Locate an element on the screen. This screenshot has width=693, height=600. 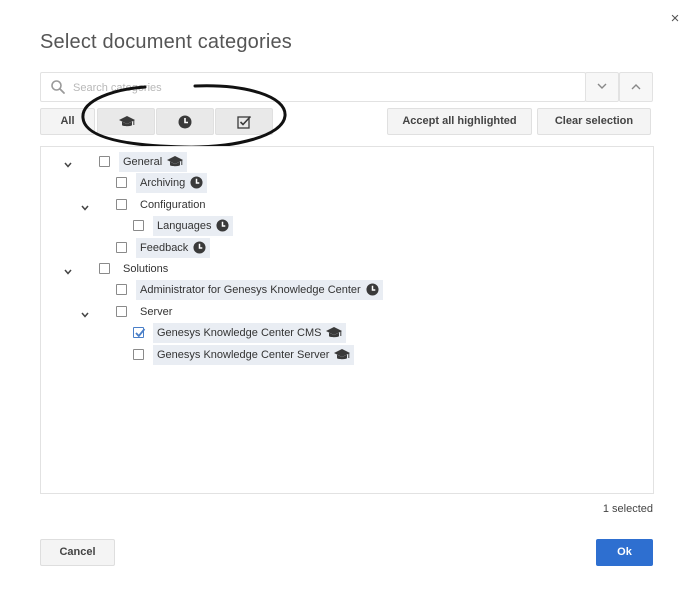
category-label: Server is located at coordinates (156, 312).